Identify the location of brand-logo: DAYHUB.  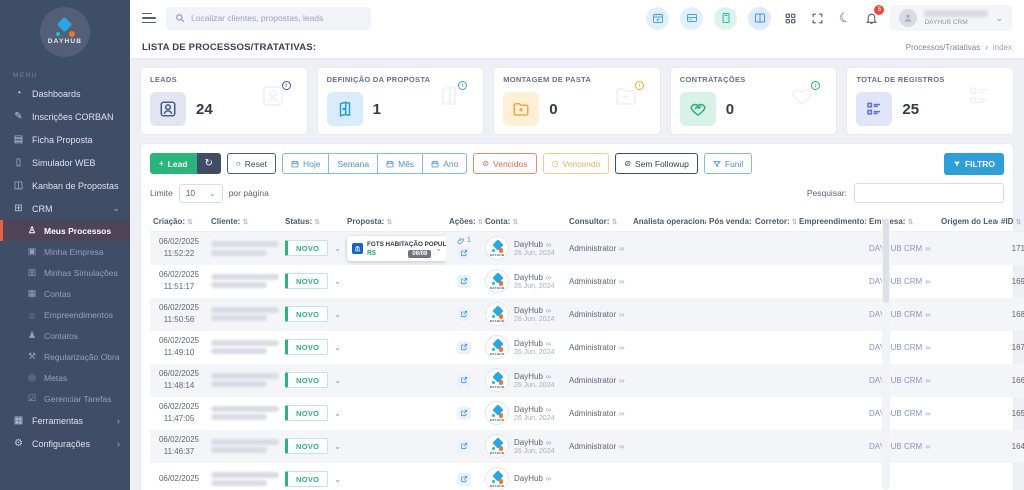
(65, 32).